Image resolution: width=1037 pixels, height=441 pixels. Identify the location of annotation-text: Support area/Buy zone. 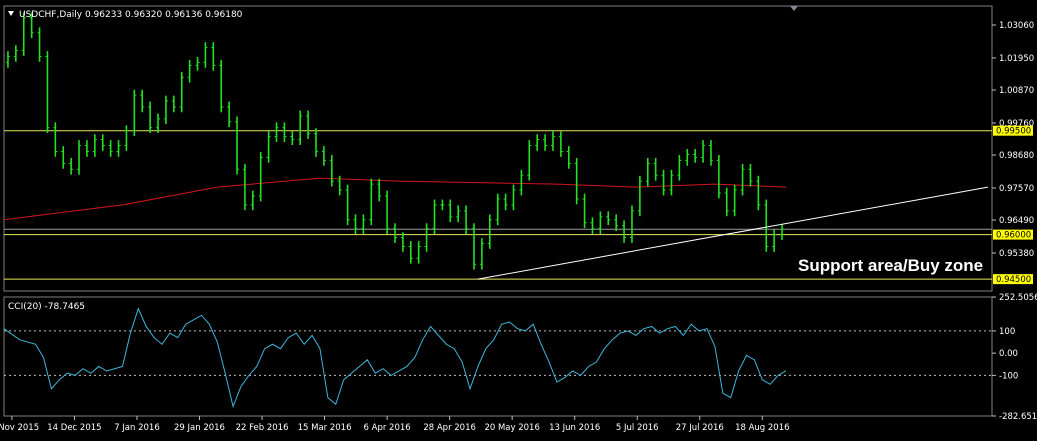
(890, 265).